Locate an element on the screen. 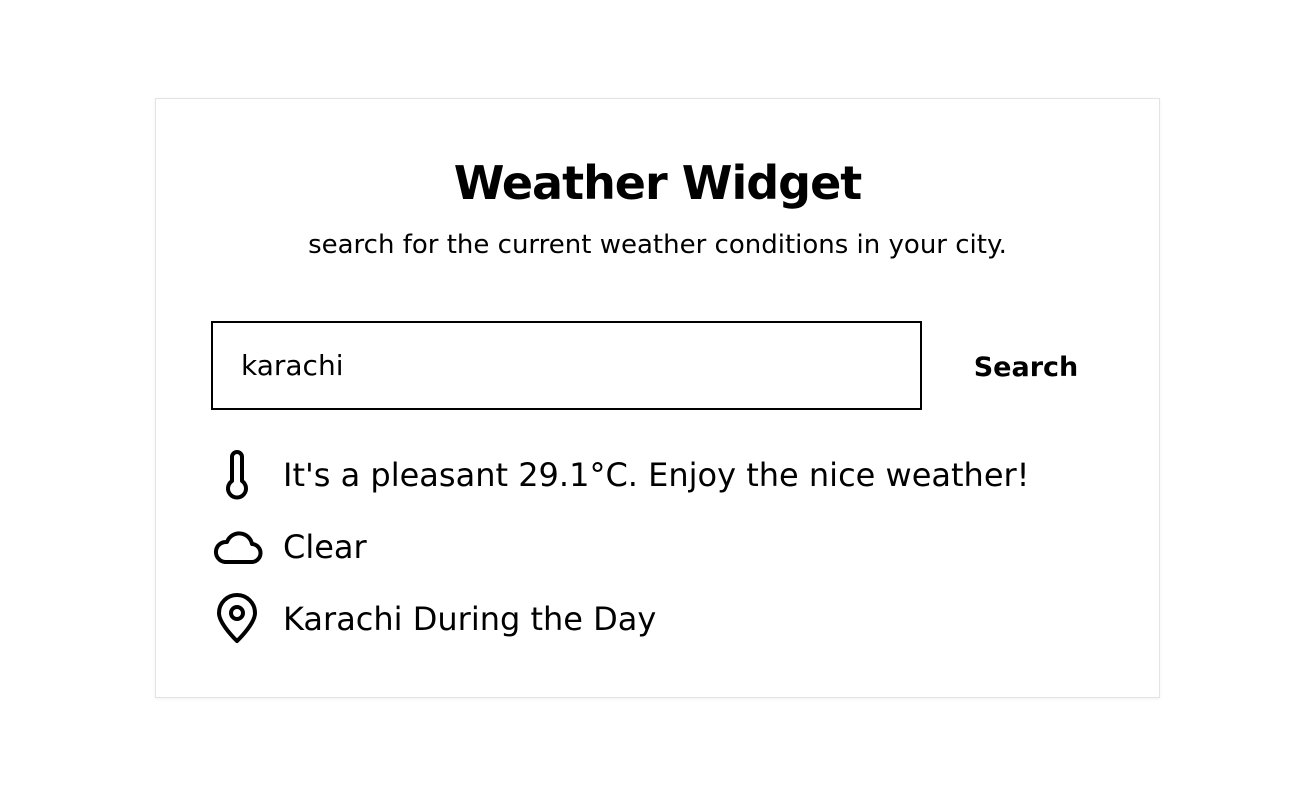 The height and width of the screenshot is (798, 1314). cloud-icon is located at coordinates (237, 547).